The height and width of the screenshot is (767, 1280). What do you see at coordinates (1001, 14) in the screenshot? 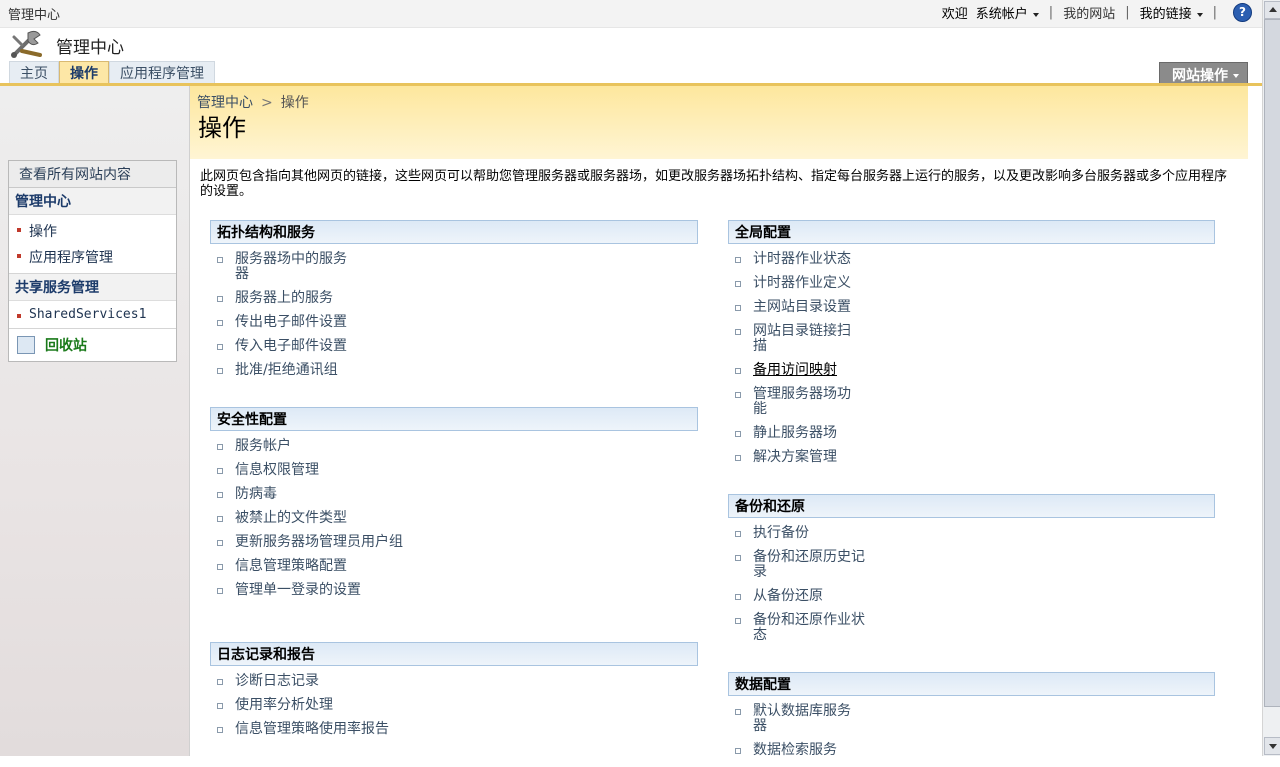
I see `user-name: 系统帐户` at bounding box center [1001, 14].